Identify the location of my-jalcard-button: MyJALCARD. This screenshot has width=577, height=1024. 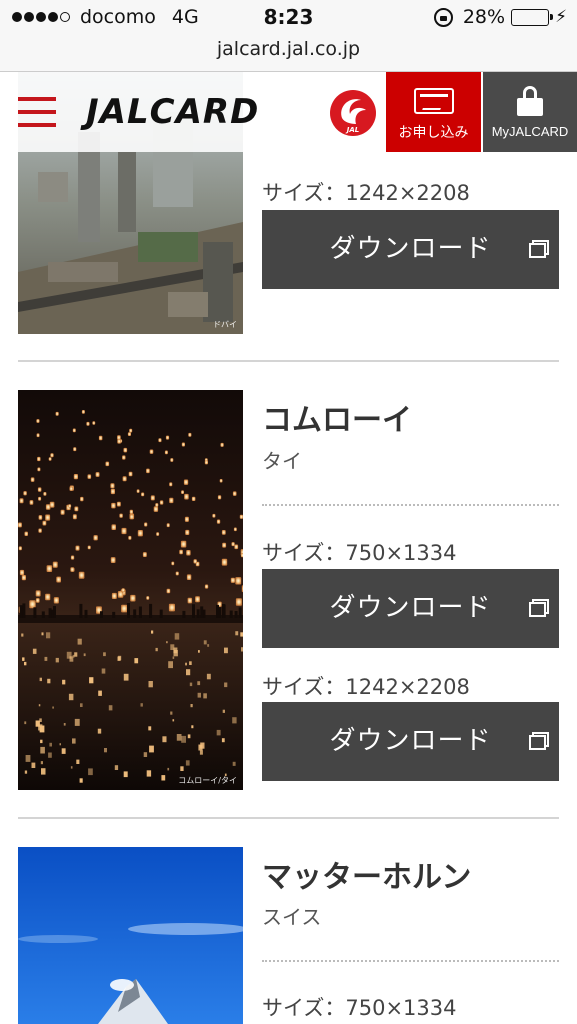
(530, 112).